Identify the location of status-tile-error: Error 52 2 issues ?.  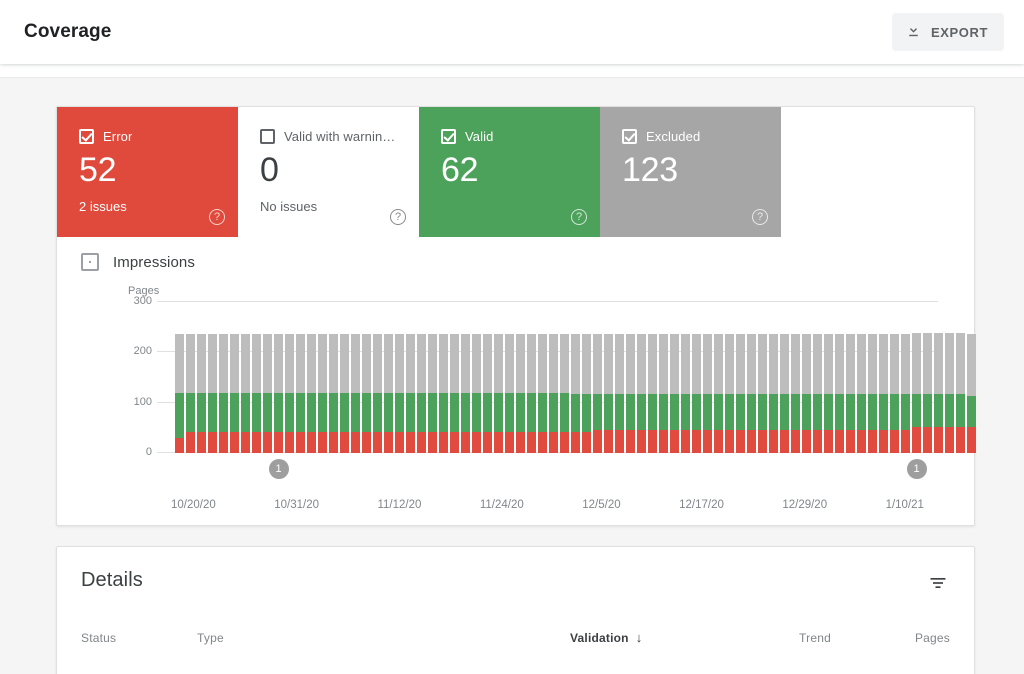
(147, 172).